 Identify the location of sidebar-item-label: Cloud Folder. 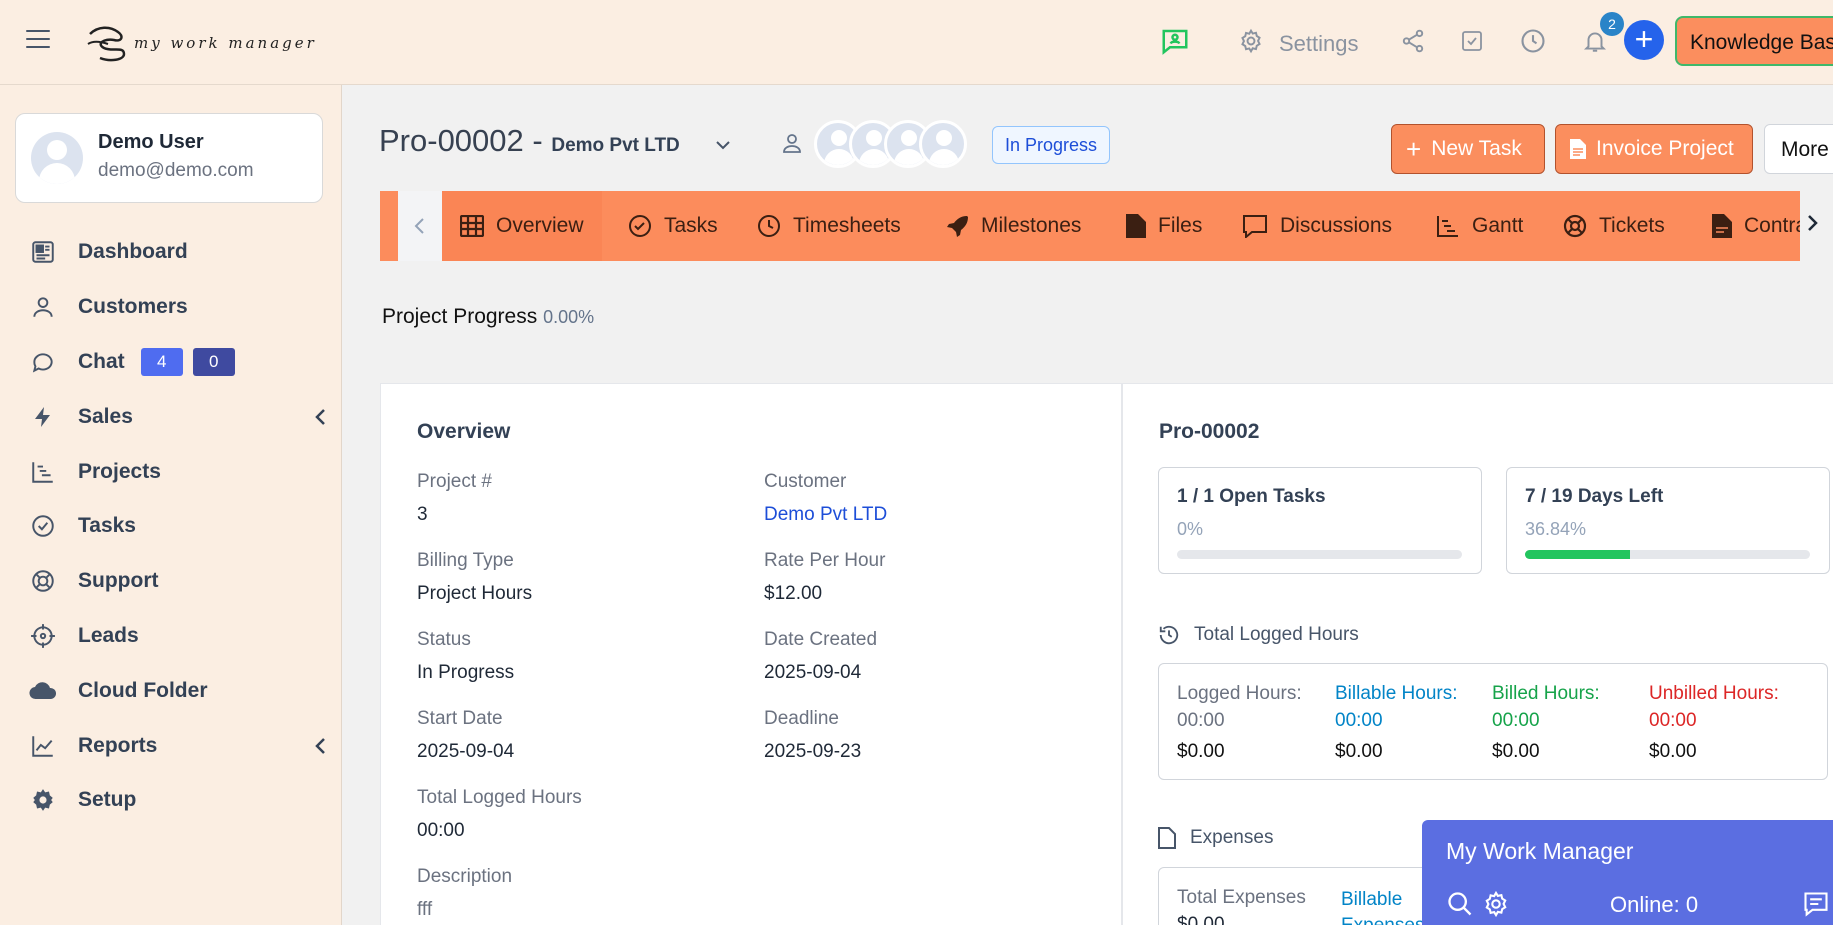
(143, 690).